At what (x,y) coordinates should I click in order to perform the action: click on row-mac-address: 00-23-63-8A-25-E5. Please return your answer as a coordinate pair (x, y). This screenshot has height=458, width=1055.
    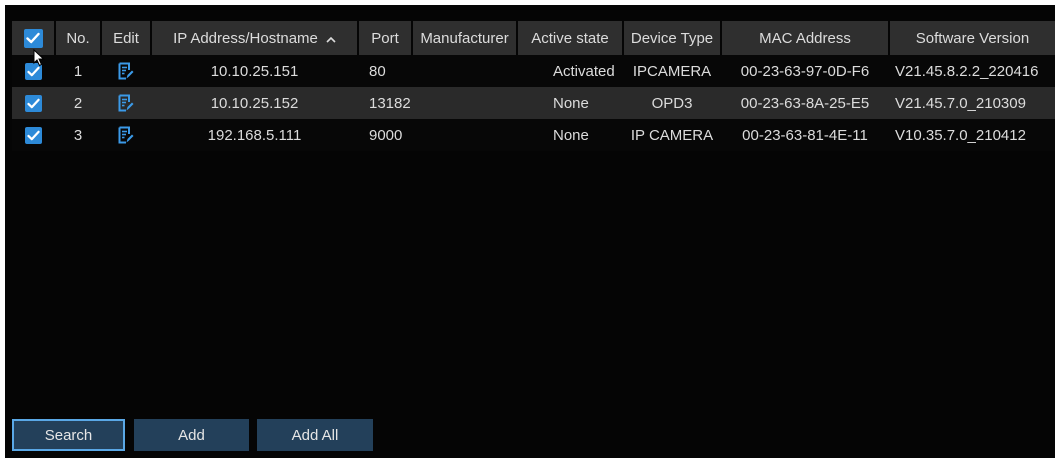
    Looking at the image, I should click on (805, 103).